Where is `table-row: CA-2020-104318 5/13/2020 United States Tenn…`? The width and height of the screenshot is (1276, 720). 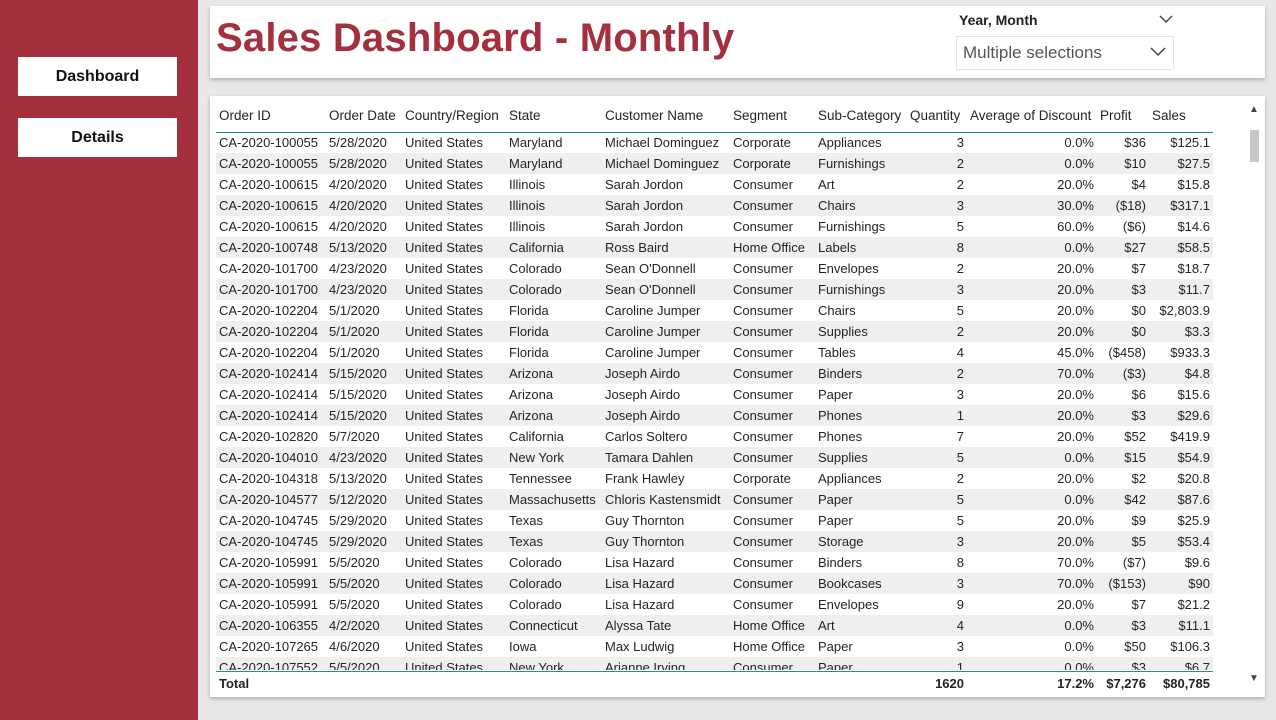
table-row: CA-2020-104318 5/13/2020 United States Tenn… is located at coordinates (714, 478).